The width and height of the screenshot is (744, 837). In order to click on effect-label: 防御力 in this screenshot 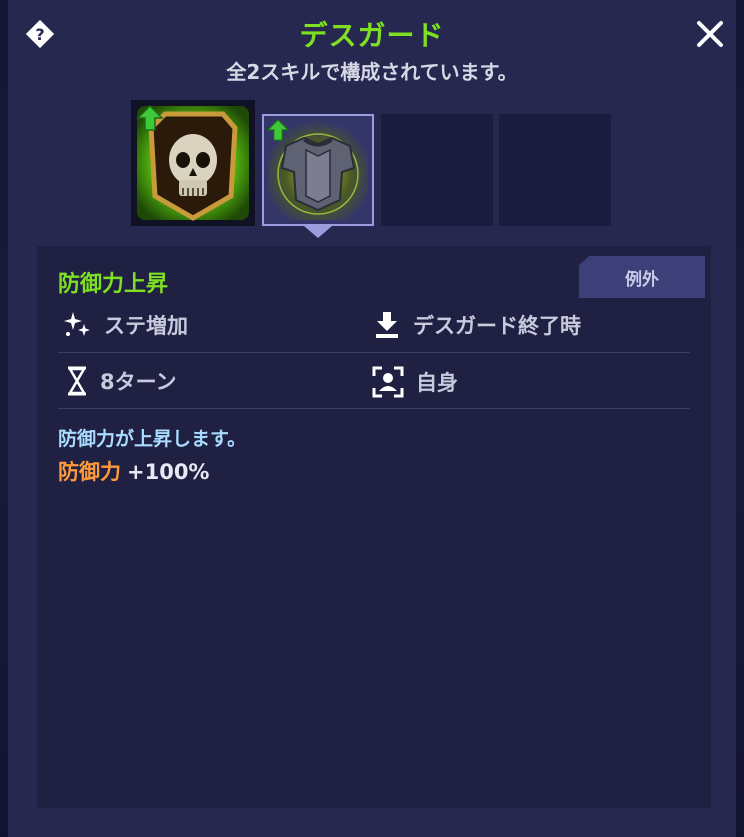, I will do `click(89, 472)`.